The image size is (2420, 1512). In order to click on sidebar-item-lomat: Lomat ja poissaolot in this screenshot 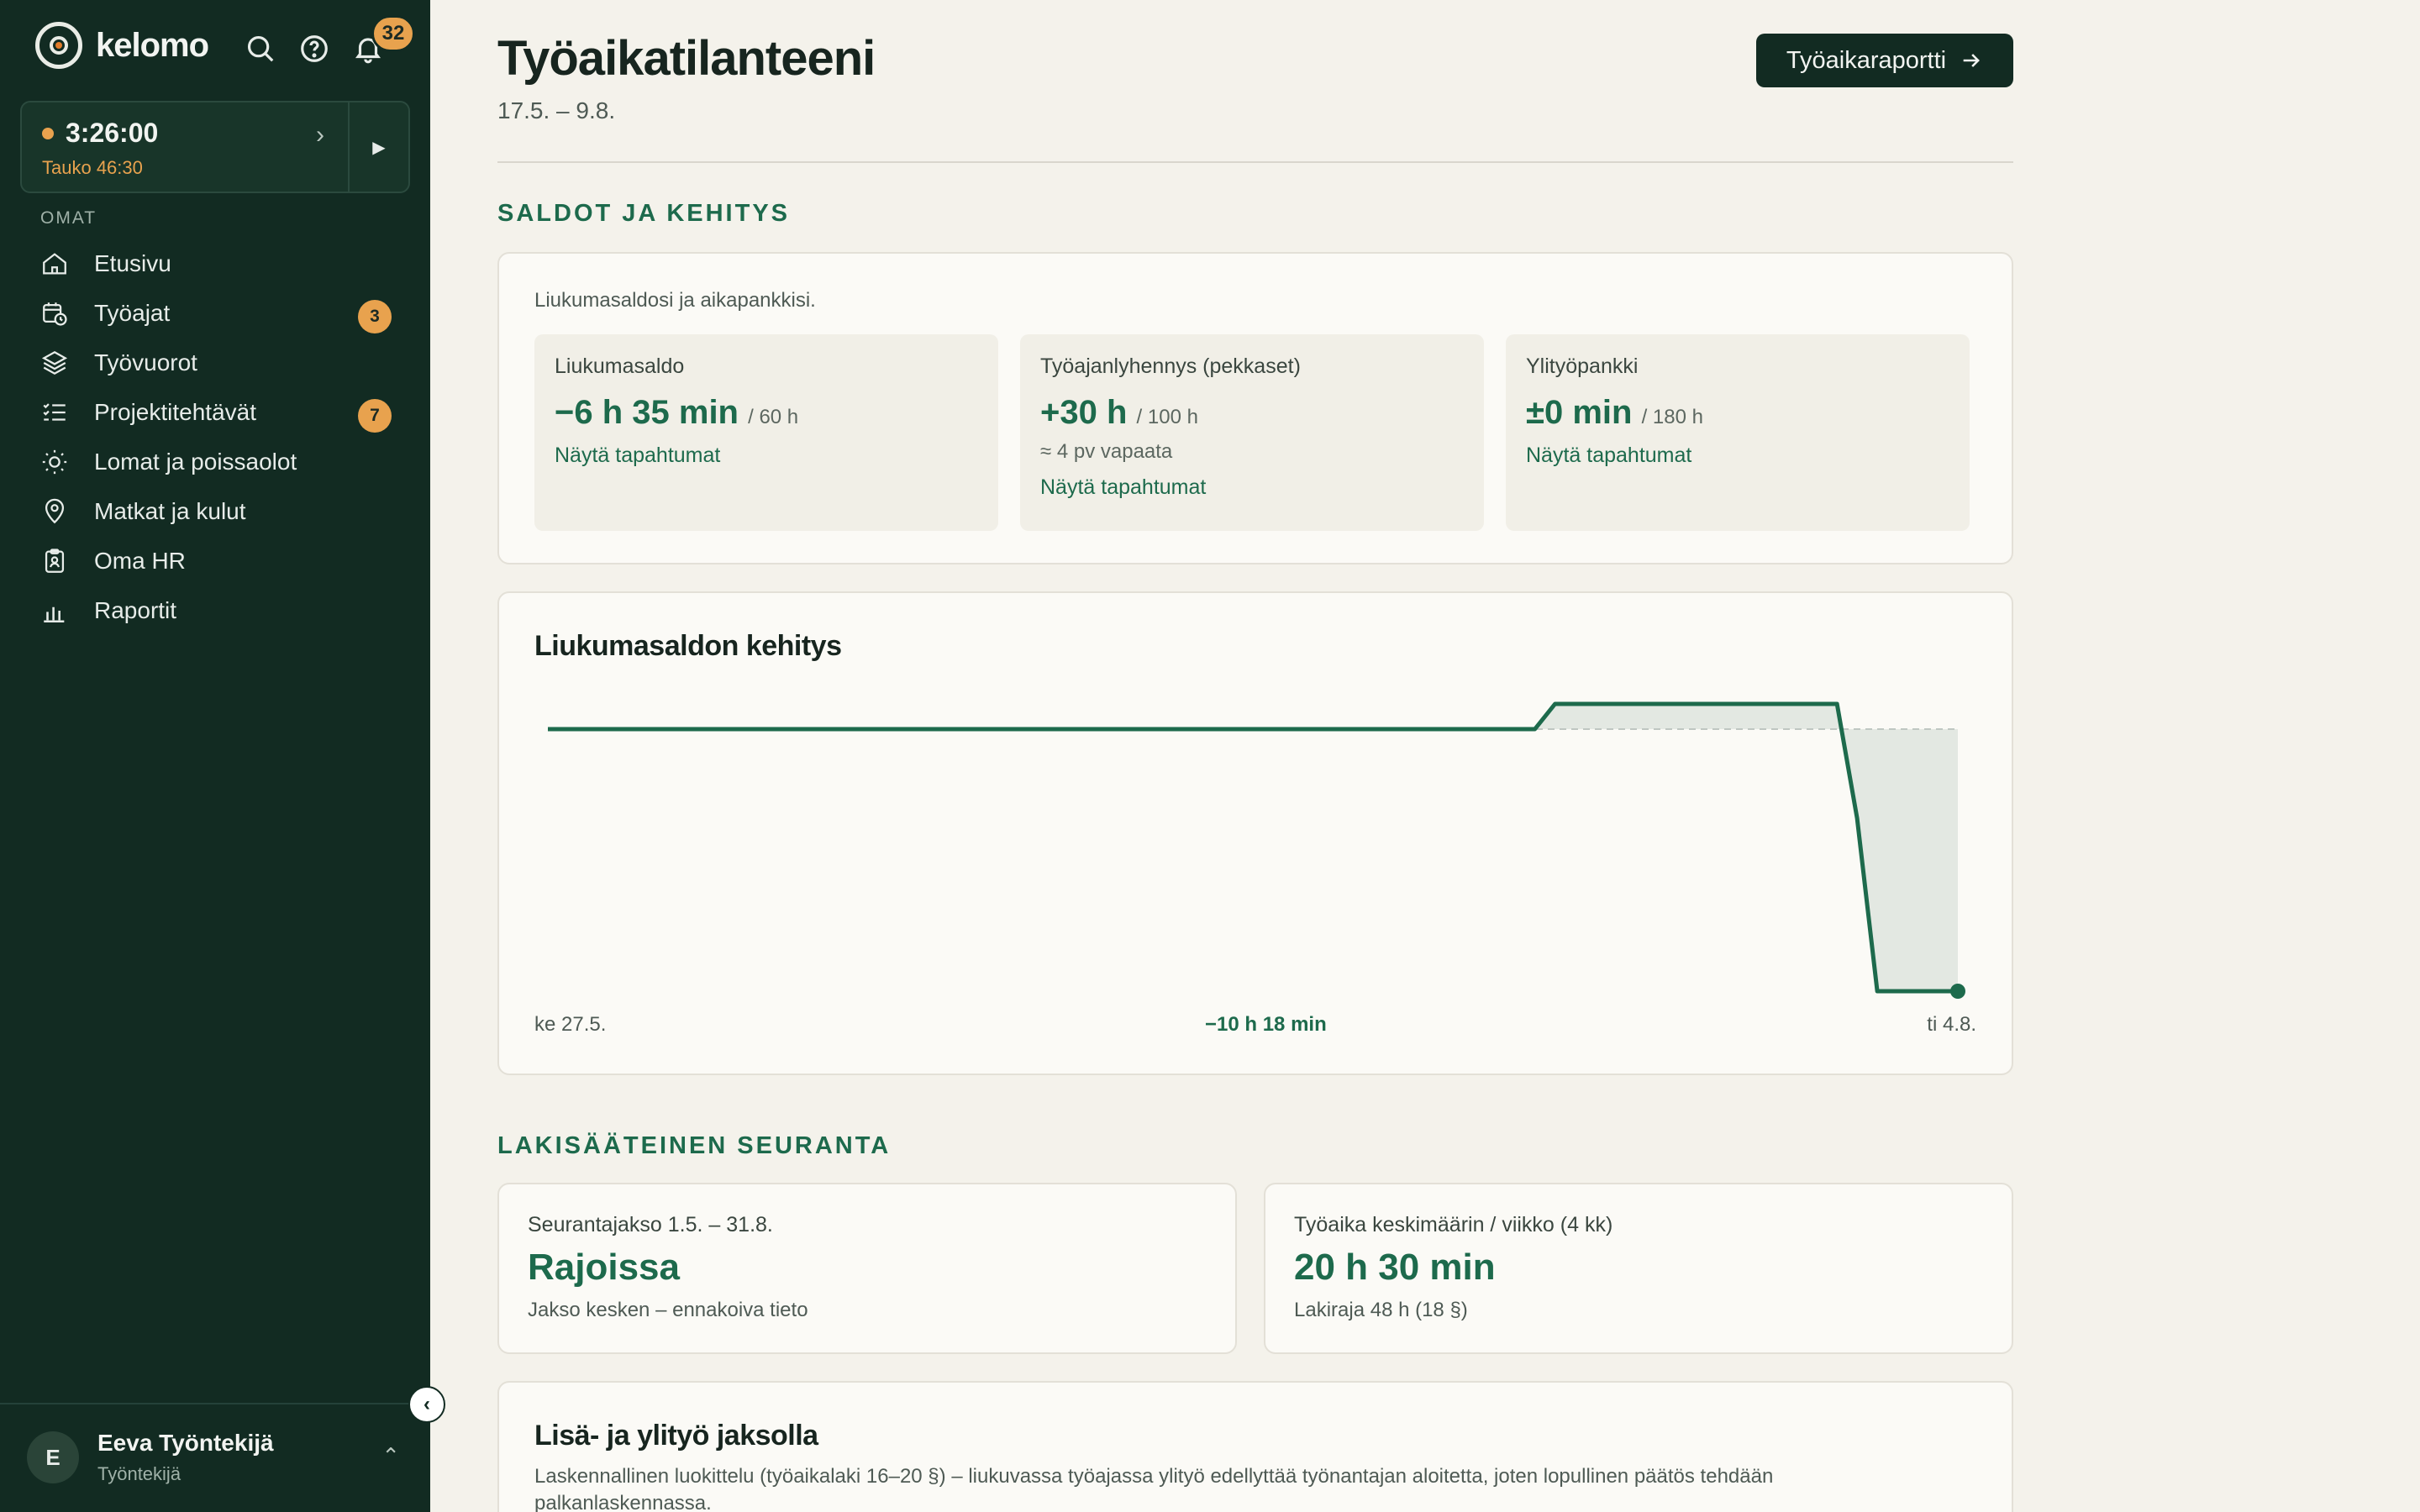, I will do `click(215, 461)`.